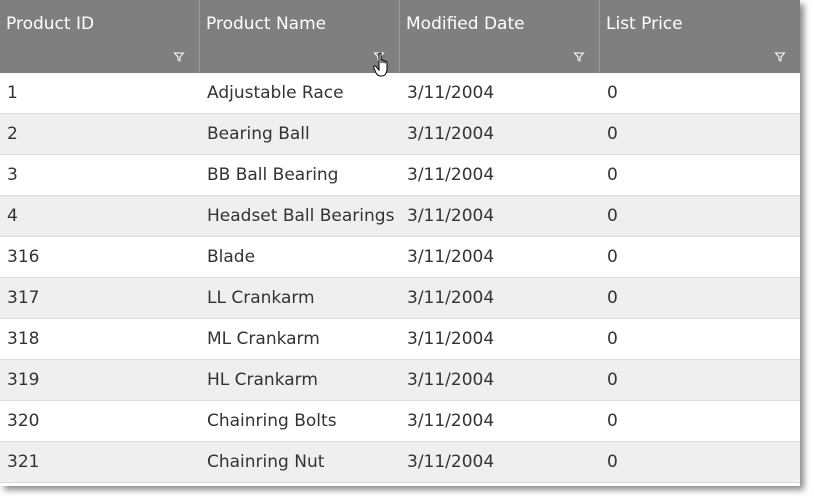 The width and height of the screenshot is (814, 500). What do you see at coordinates (258, 134) in the screenshot?
I see `cell-product-name: Bearing Ball` at bounding box center [258, 134].